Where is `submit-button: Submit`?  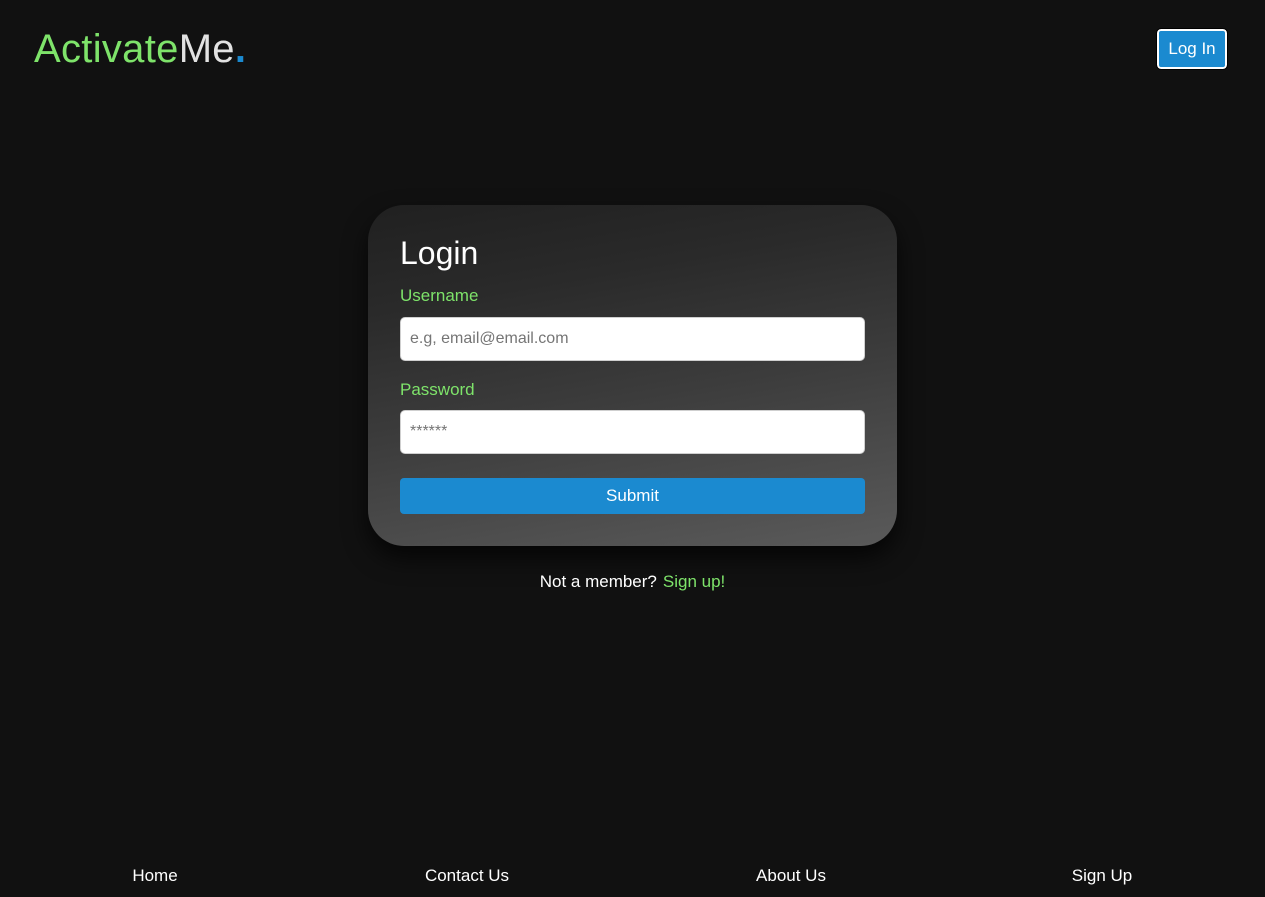 submit-button: Submit is located at coordinates (632, 496).